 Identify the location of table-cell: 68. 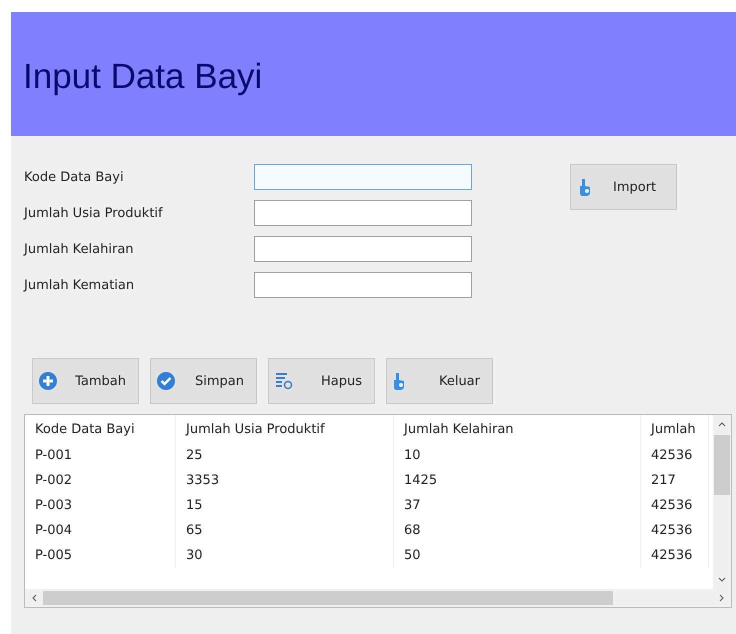
(517, 530).